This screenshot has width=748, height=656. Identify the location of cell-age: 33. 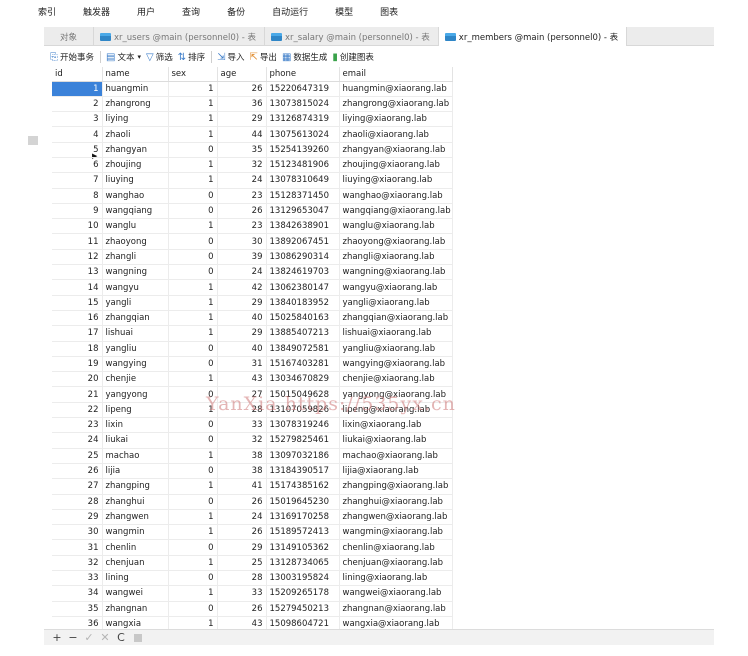
(242, 593).